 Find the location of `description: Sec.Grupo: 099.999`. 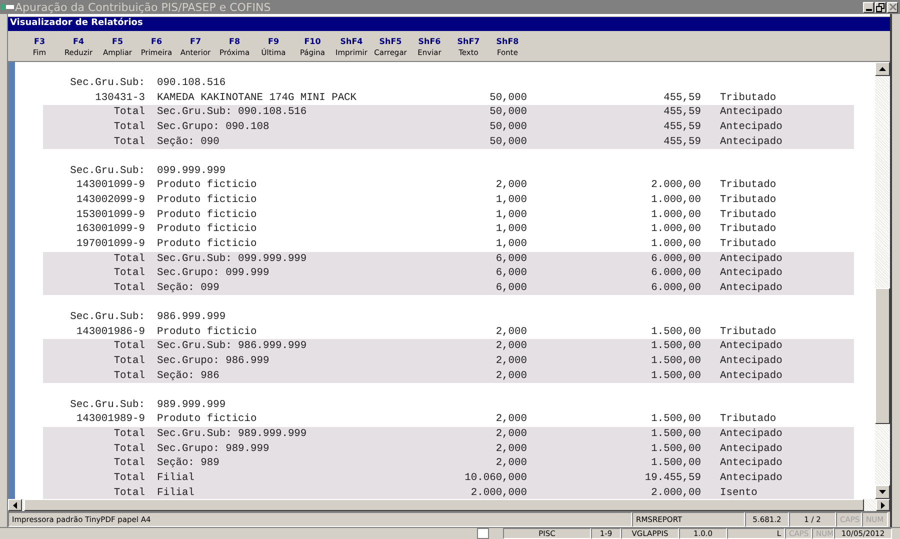

description: Sec.Grupo: 099.999 is located at coordinates (213, 273).